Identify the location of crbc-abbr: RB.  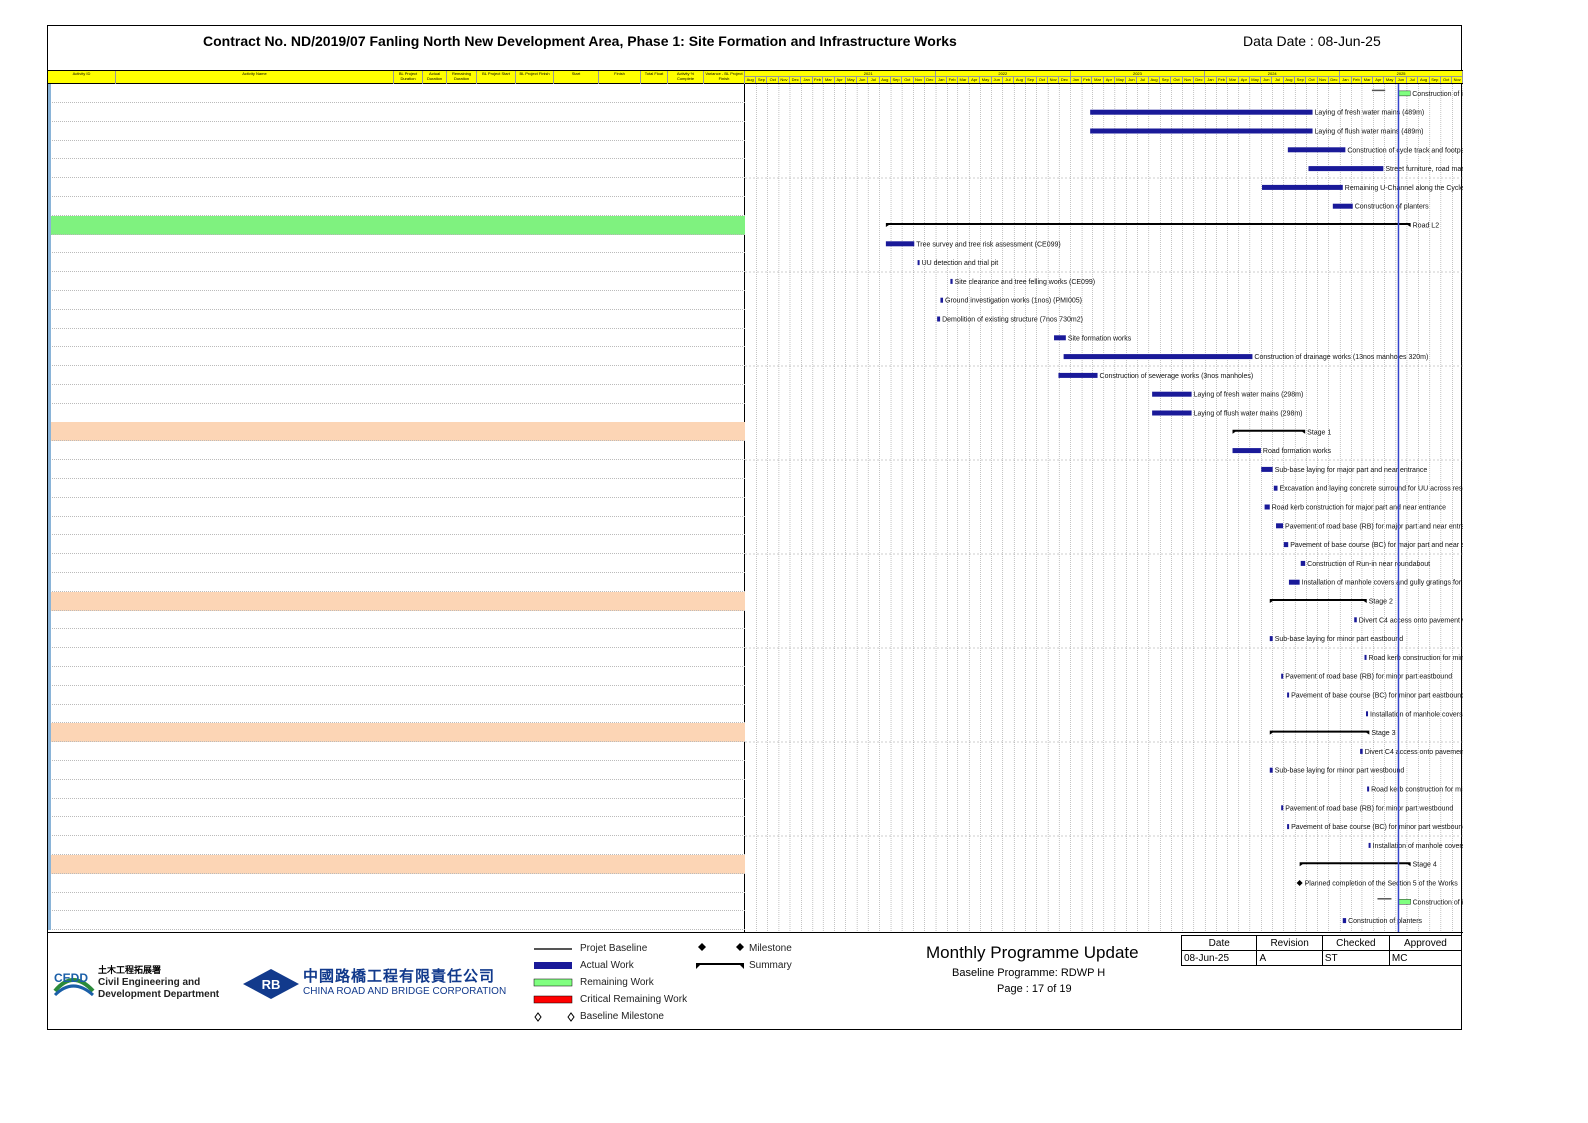
(271, 984).